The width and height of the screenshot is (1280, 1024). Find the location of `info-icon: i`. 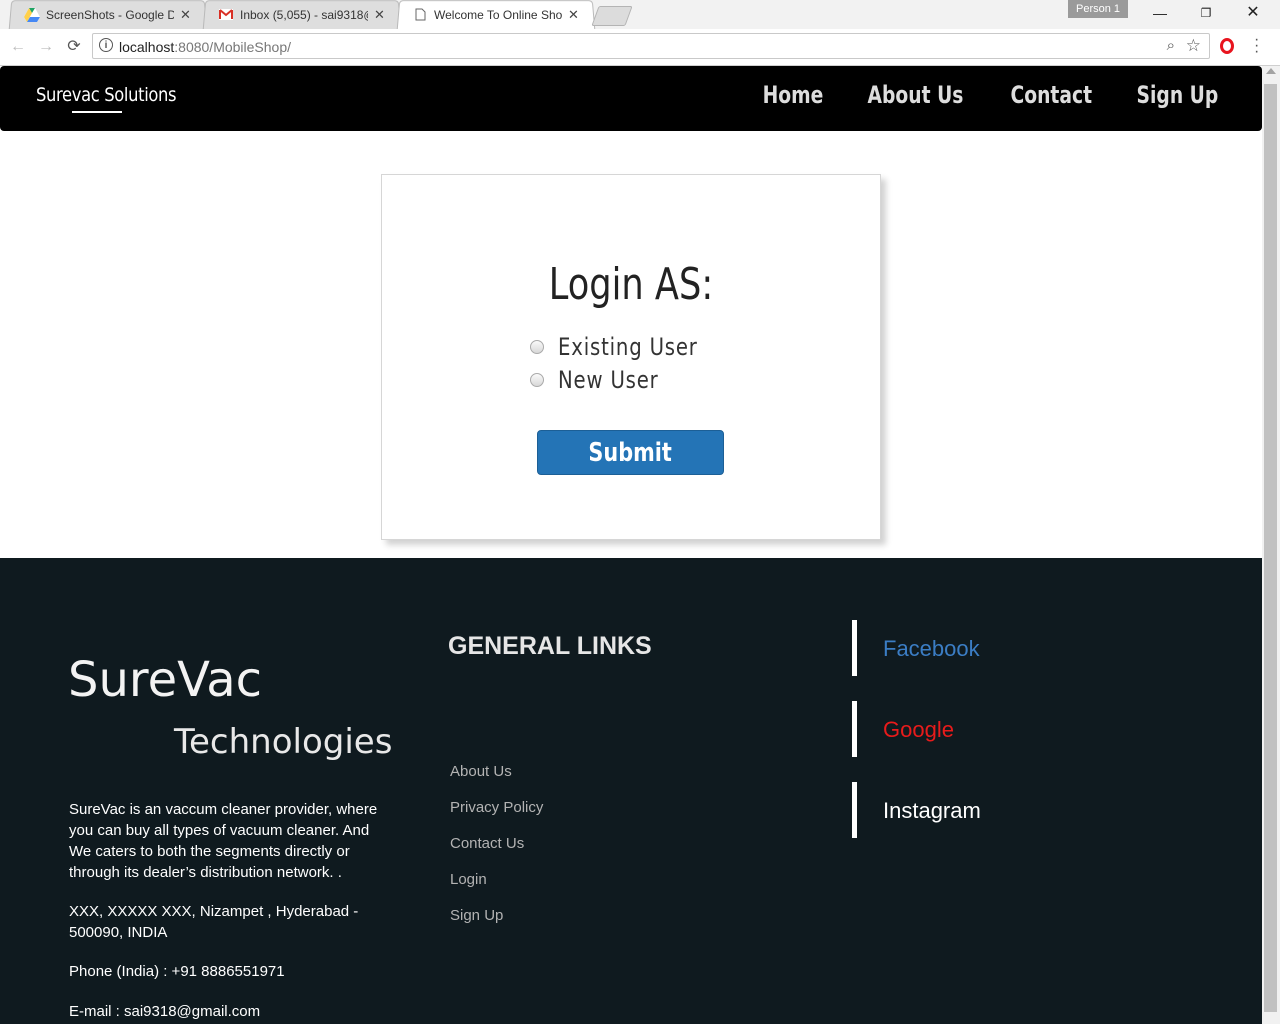

info-icon: i is located at coordinates (106, 45).